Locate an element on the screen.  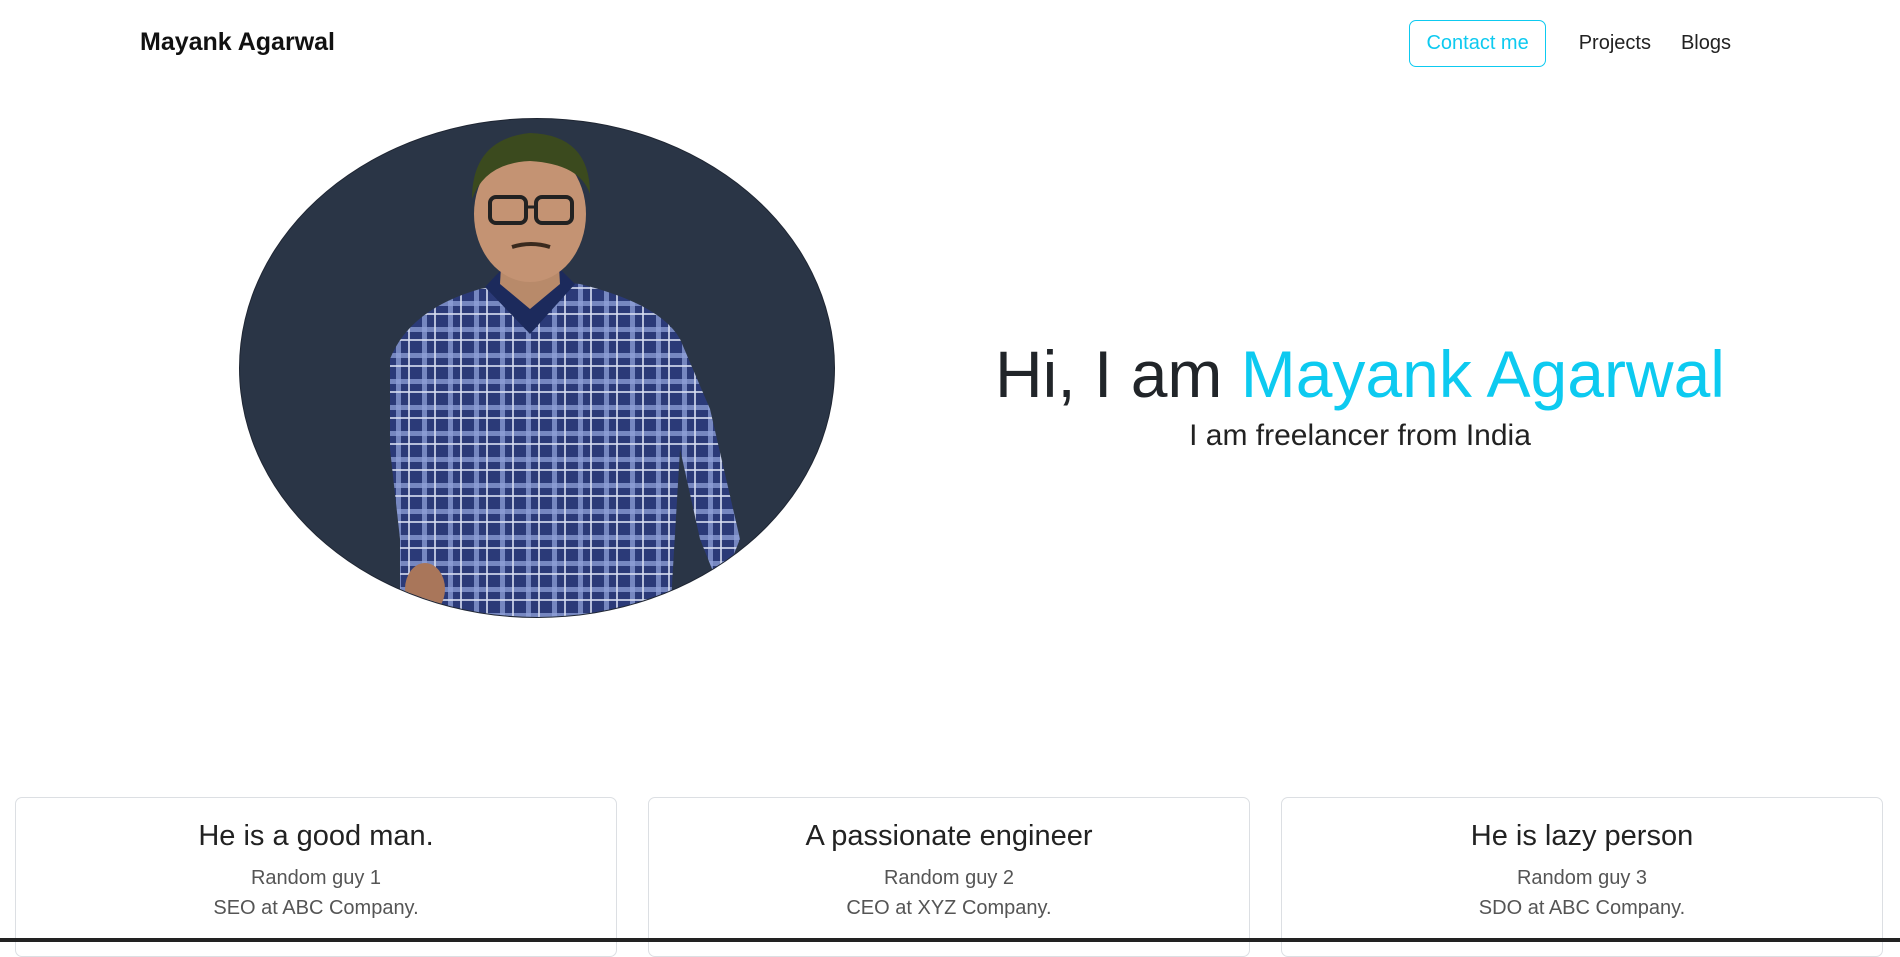
nav-link-projects: Projects is located at coordinates (1615, 43).